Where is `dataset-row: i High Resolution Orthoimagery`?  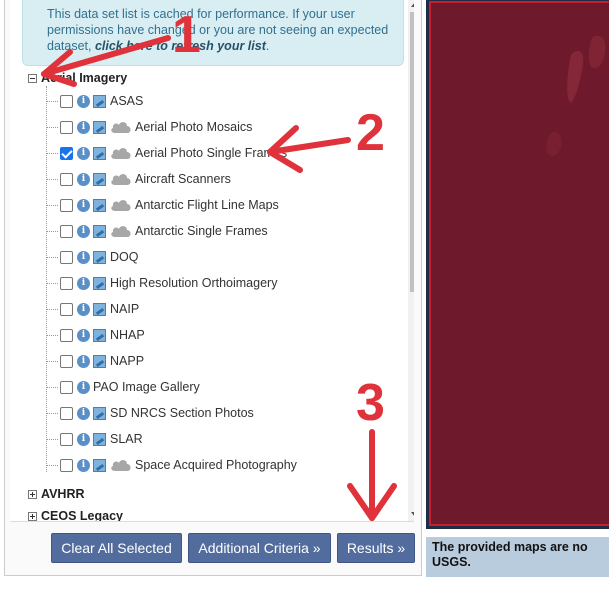 dataset-row: i High Resolution Orthoimagery is located at coordinates (161, 283).